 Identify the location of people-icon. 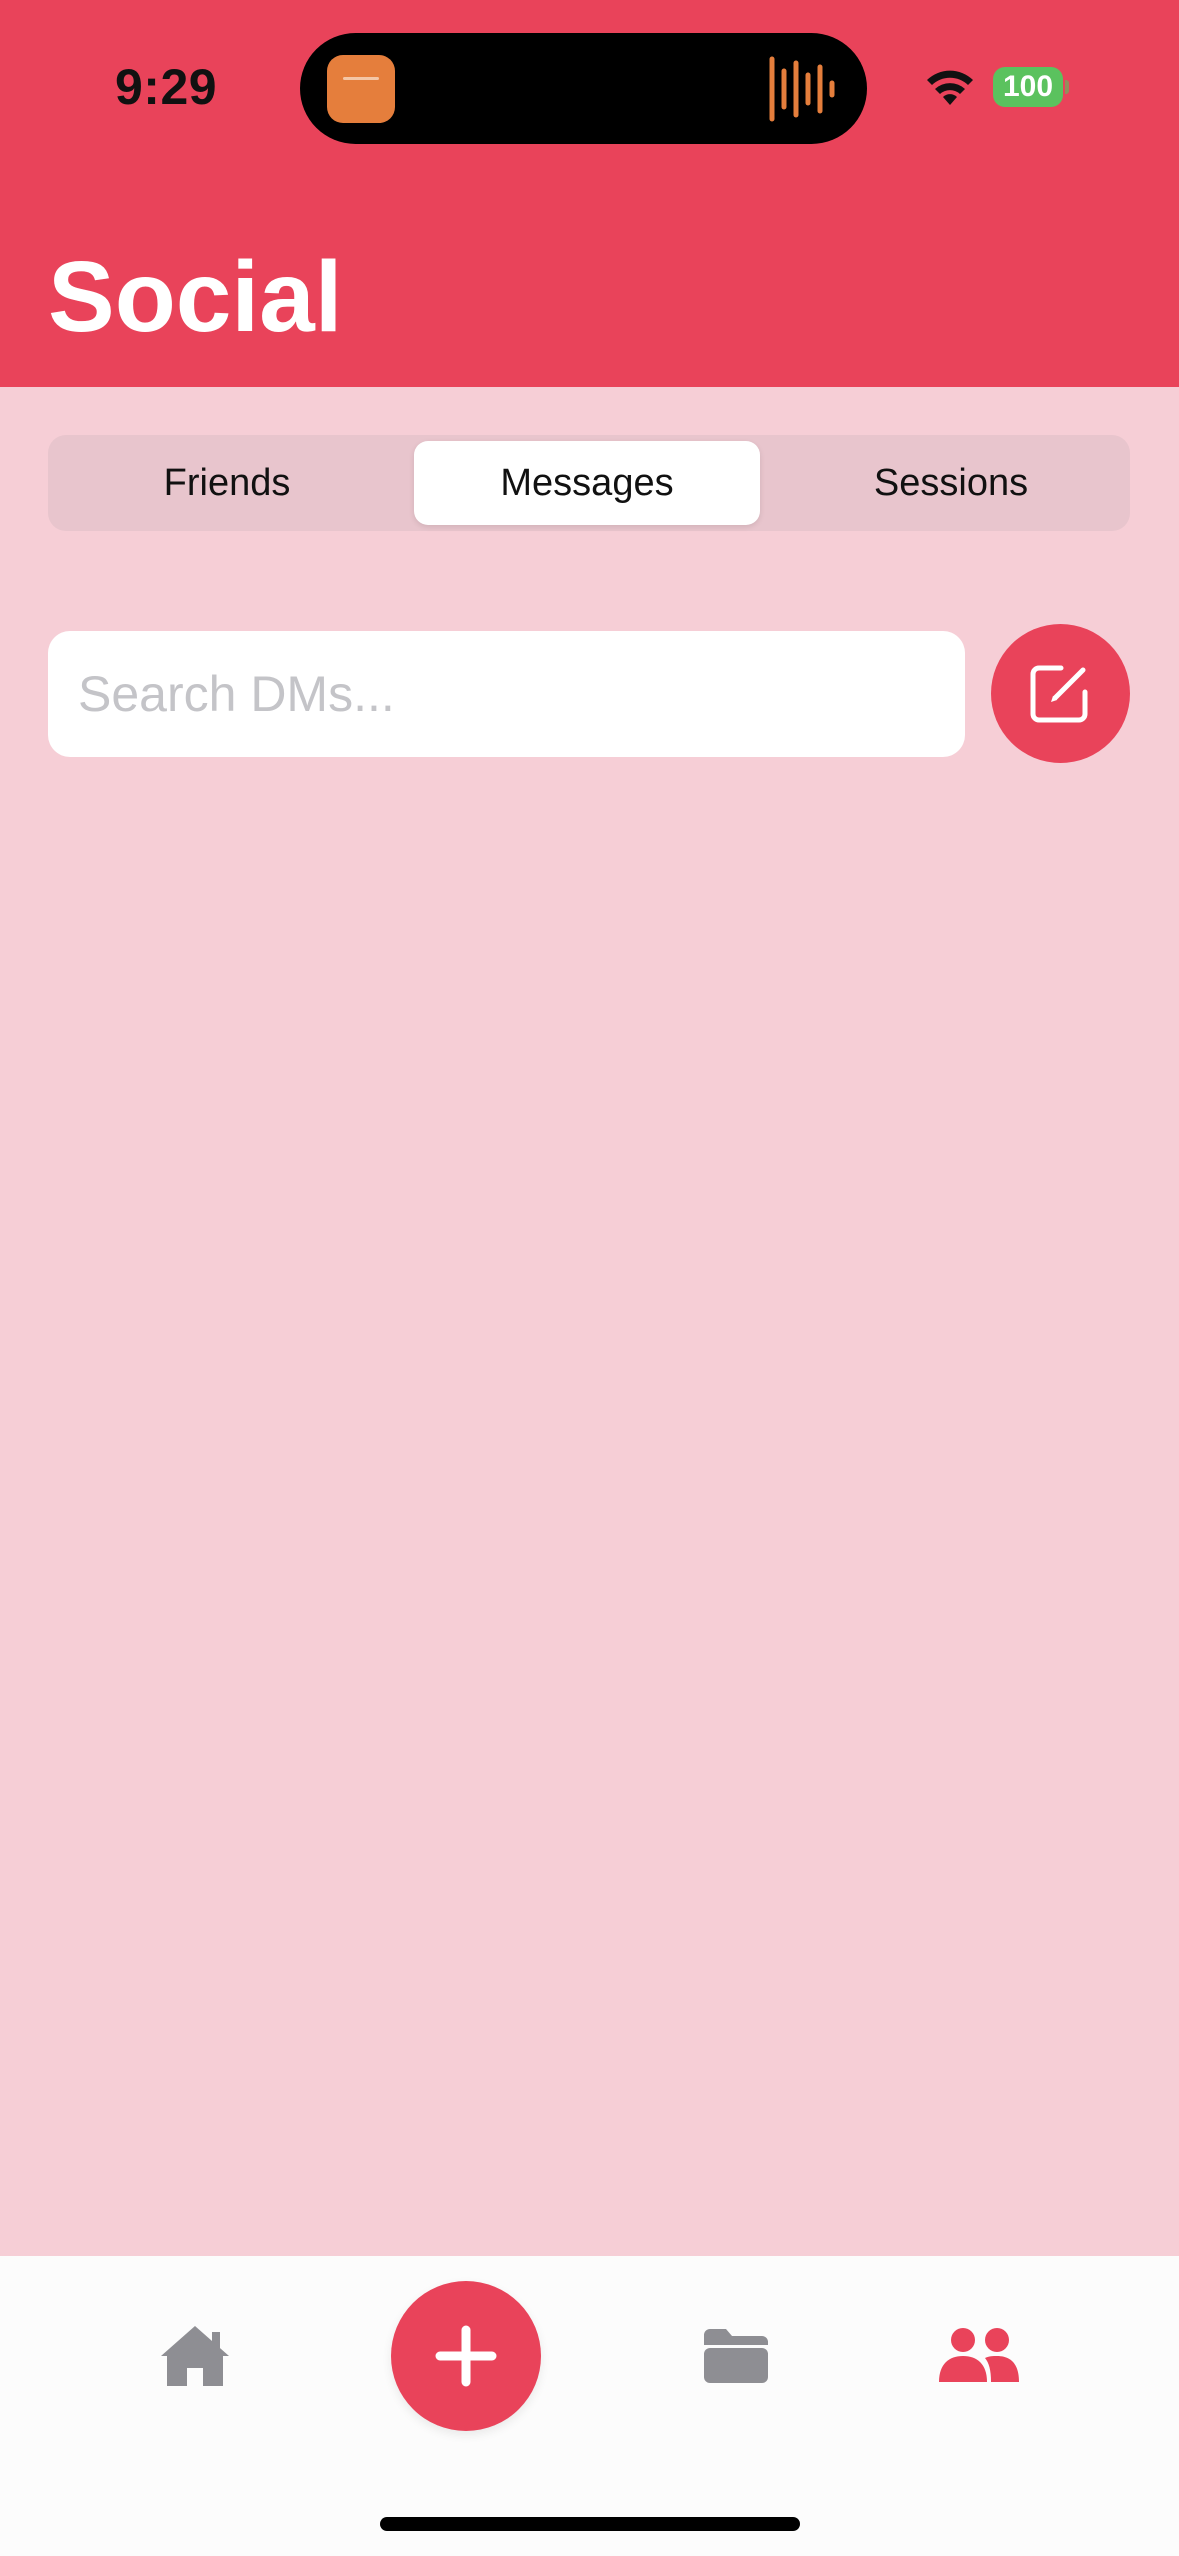
(979, 2355).